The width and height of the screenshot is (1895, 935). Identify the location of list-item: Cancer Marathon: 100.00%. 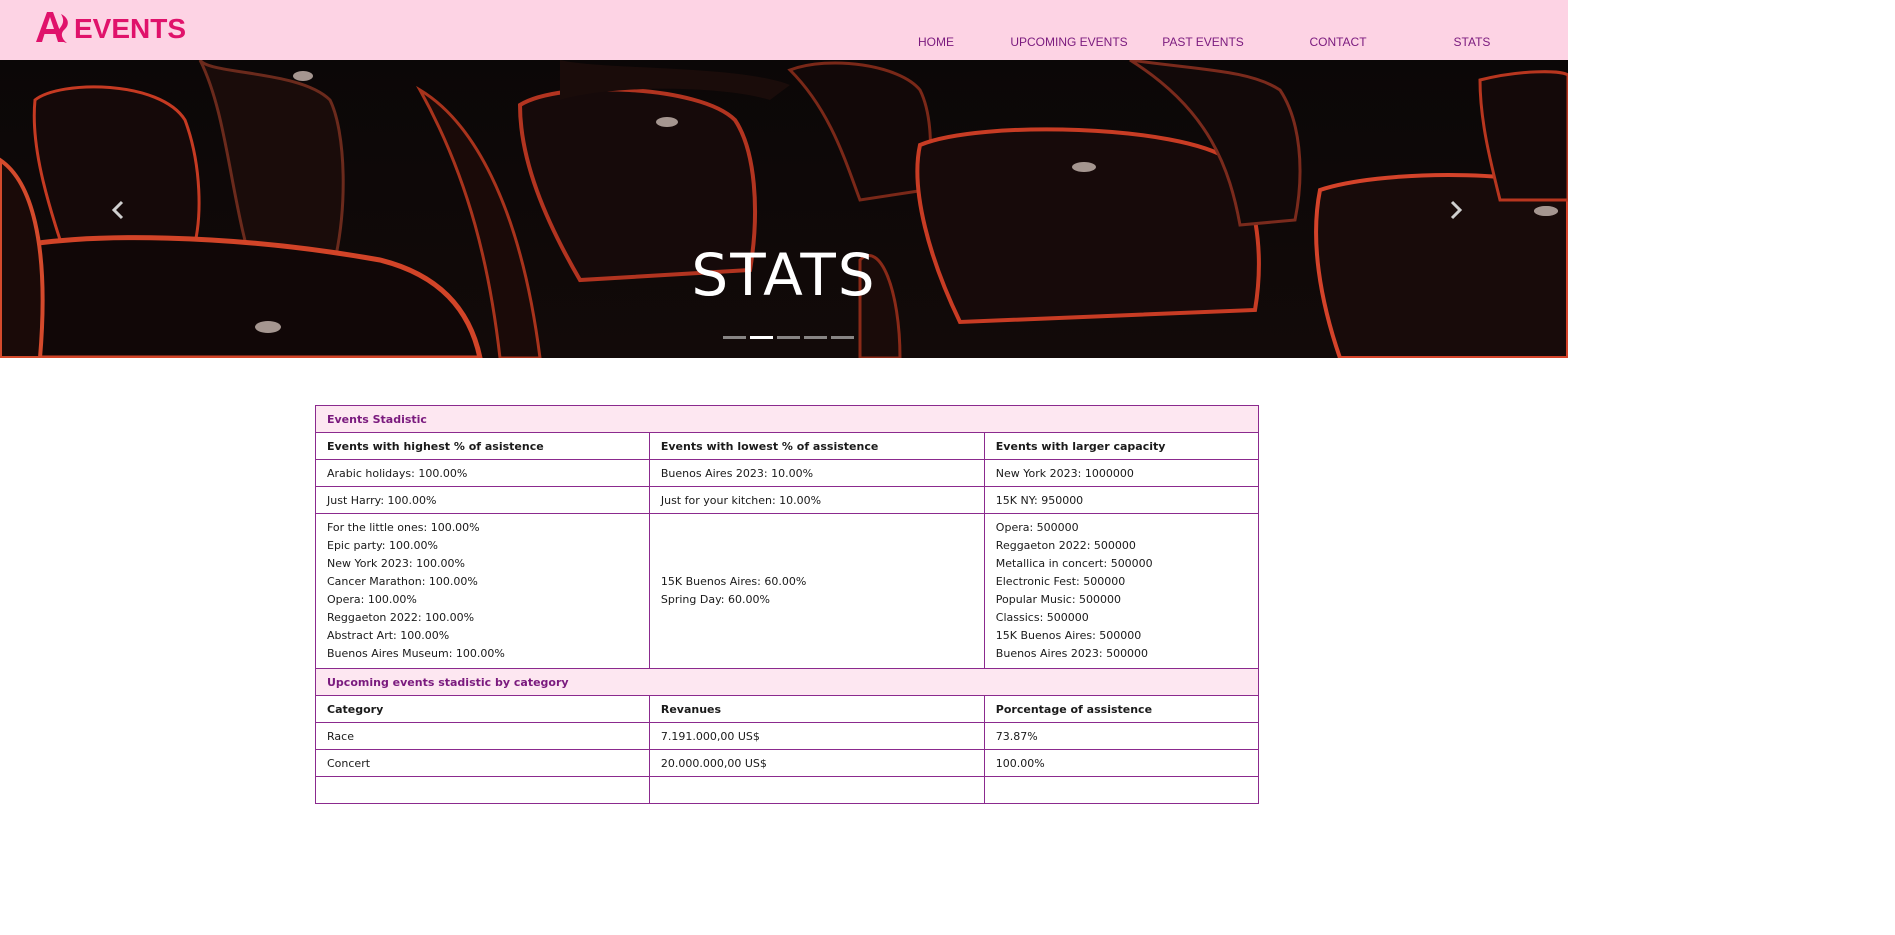
(402, 581).